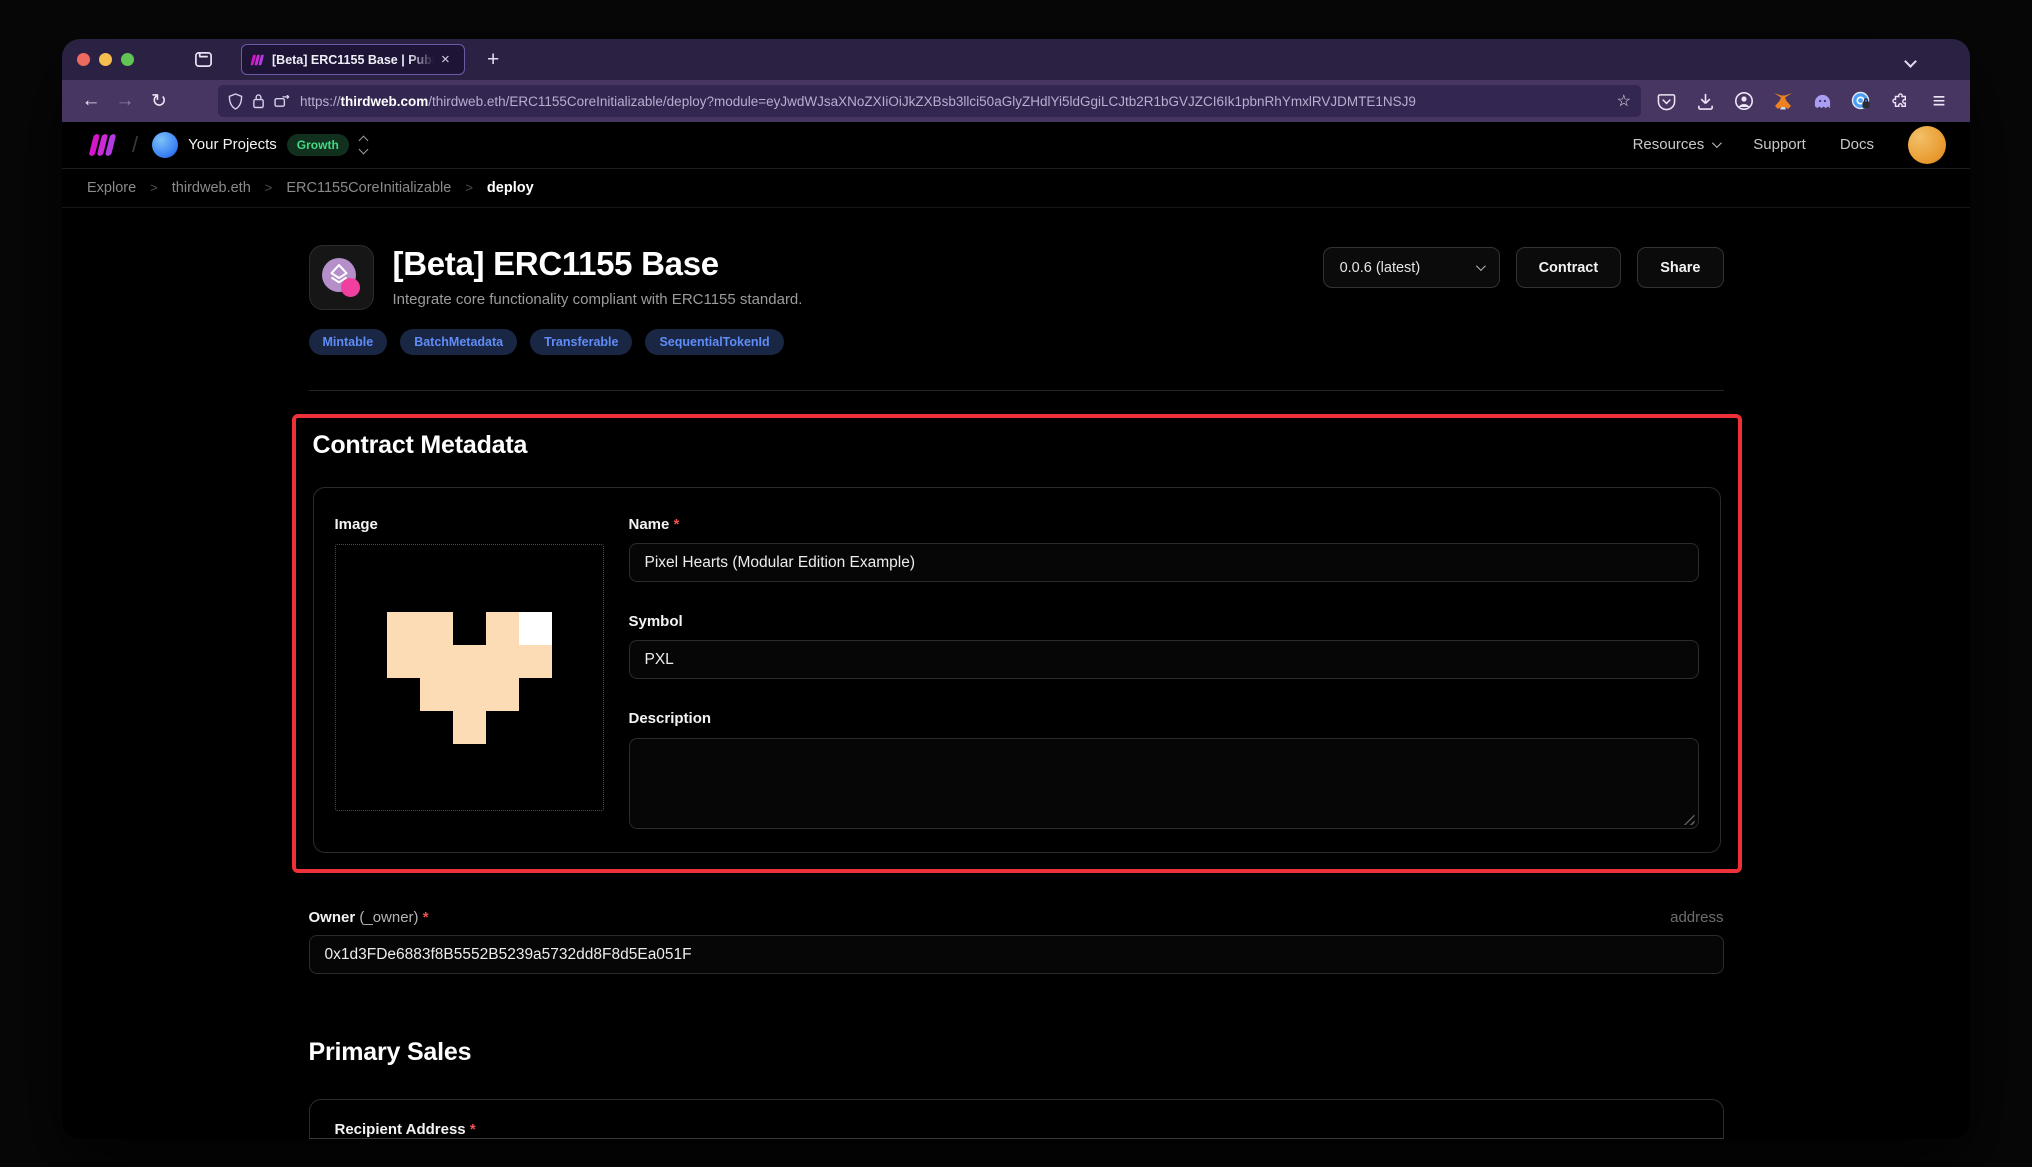 This screenshot has height=1167, width=2032. What do you see at coordinates (1822, 101) in the screenshot?
I see `phantom-extension-icon` at bounding box center [1822, 101].